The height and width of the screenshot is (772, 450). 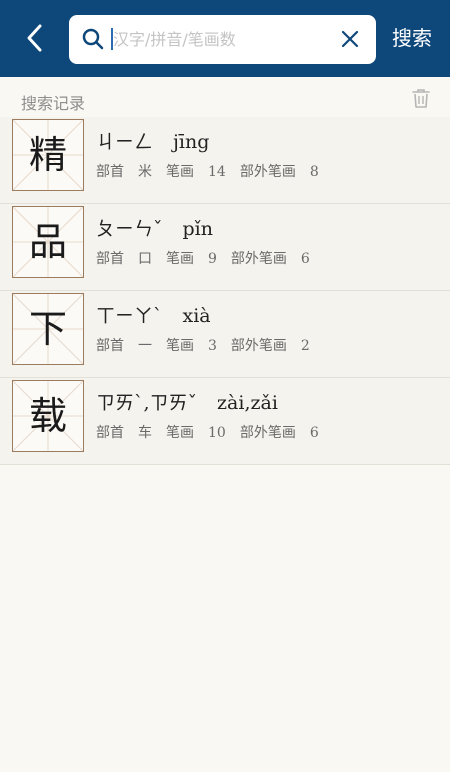 I want to click on strokes: 3, so click(x=212, y=346).